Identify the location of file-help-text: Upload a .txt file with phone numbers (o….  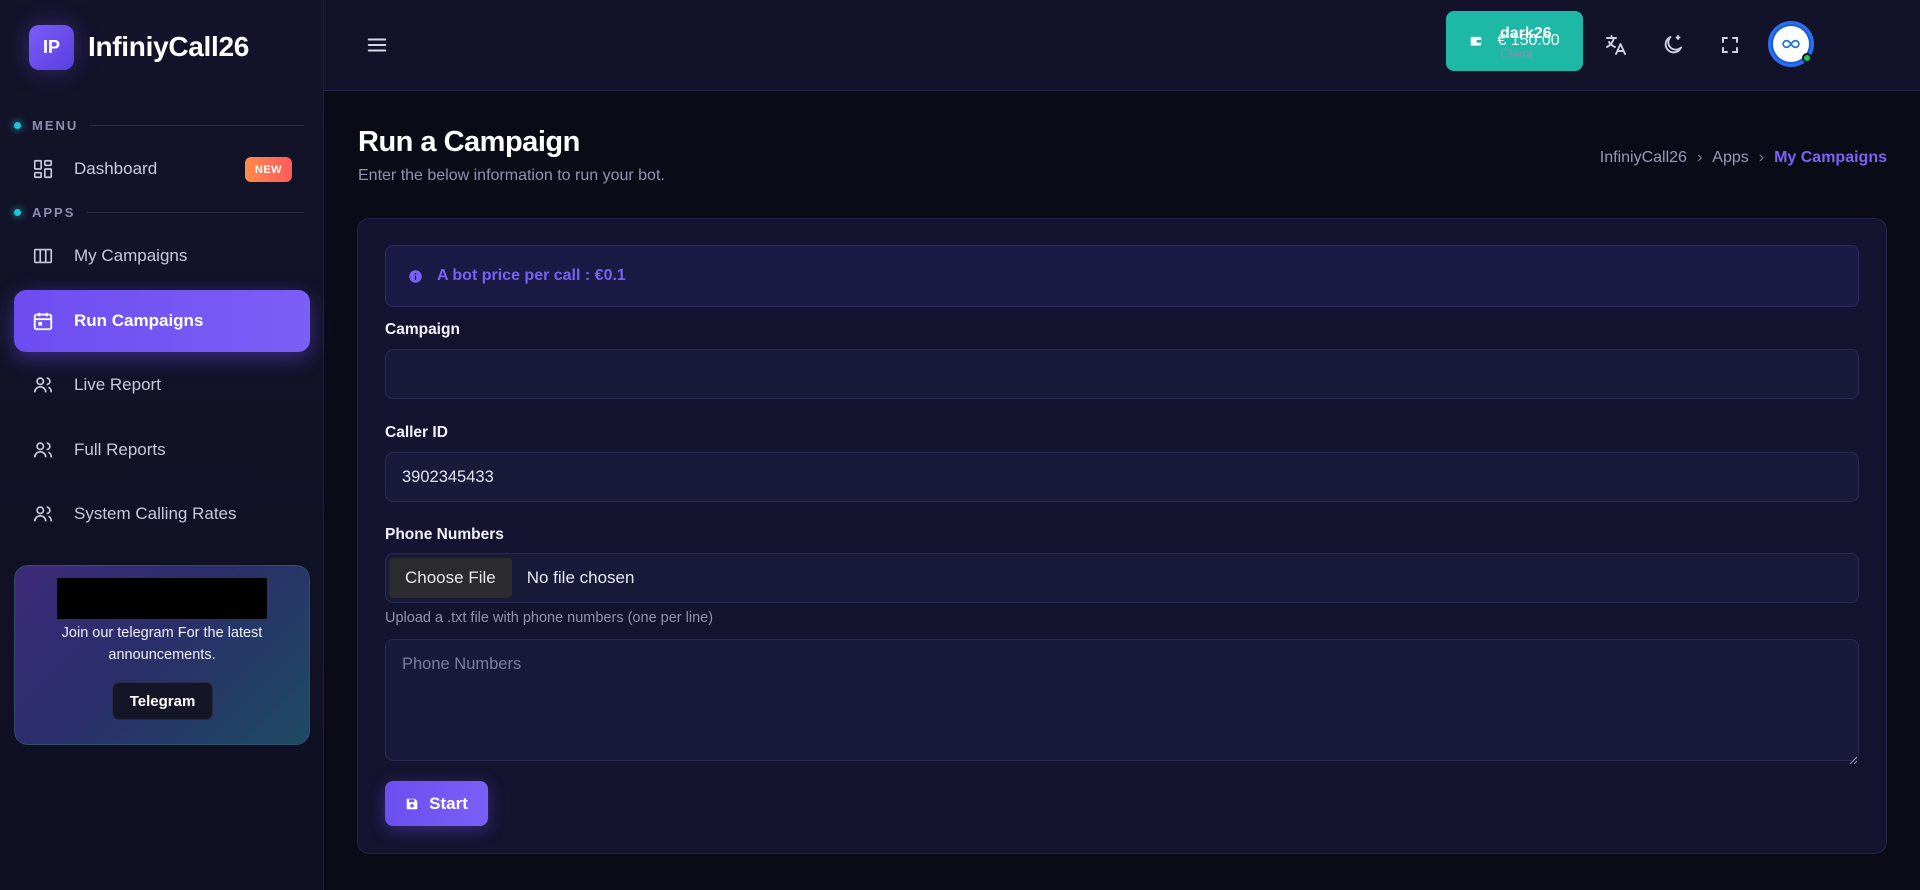
(549, 618).